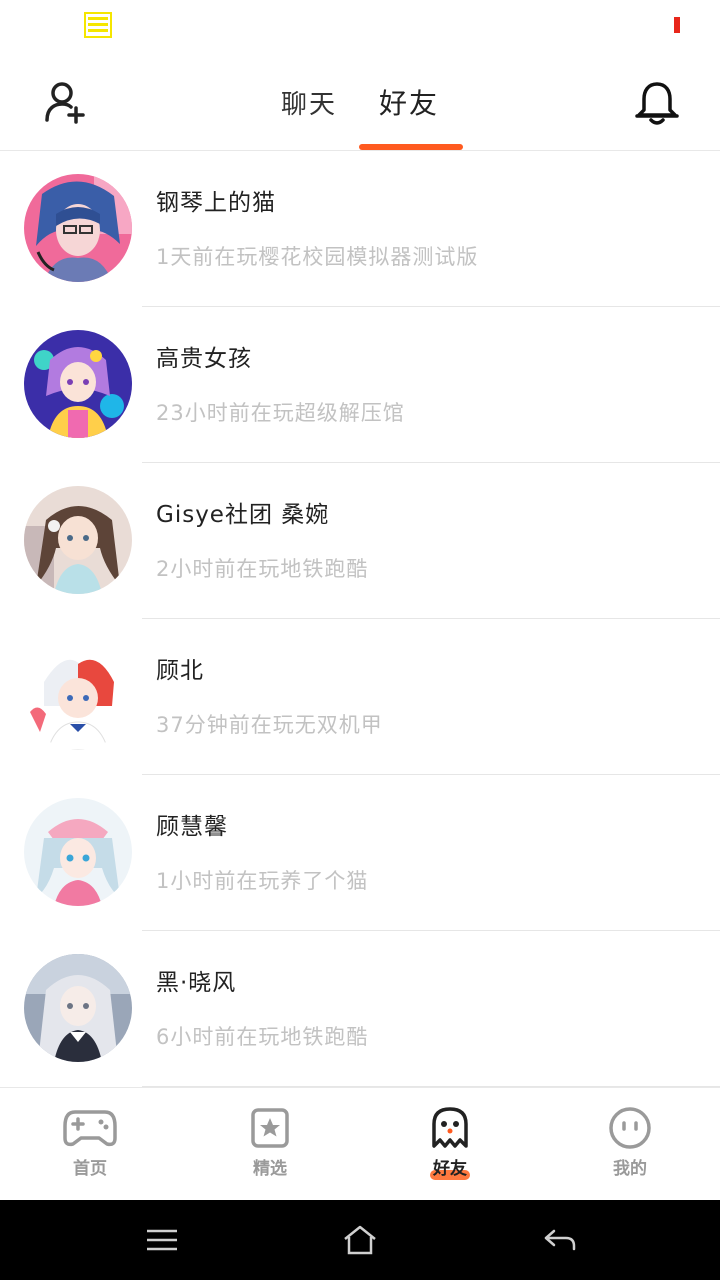 The width and height of the screenshot is (720, 1280). Describe the element at coordinates (630, 1128) in the screenshot. I see `face-icon` at that location.